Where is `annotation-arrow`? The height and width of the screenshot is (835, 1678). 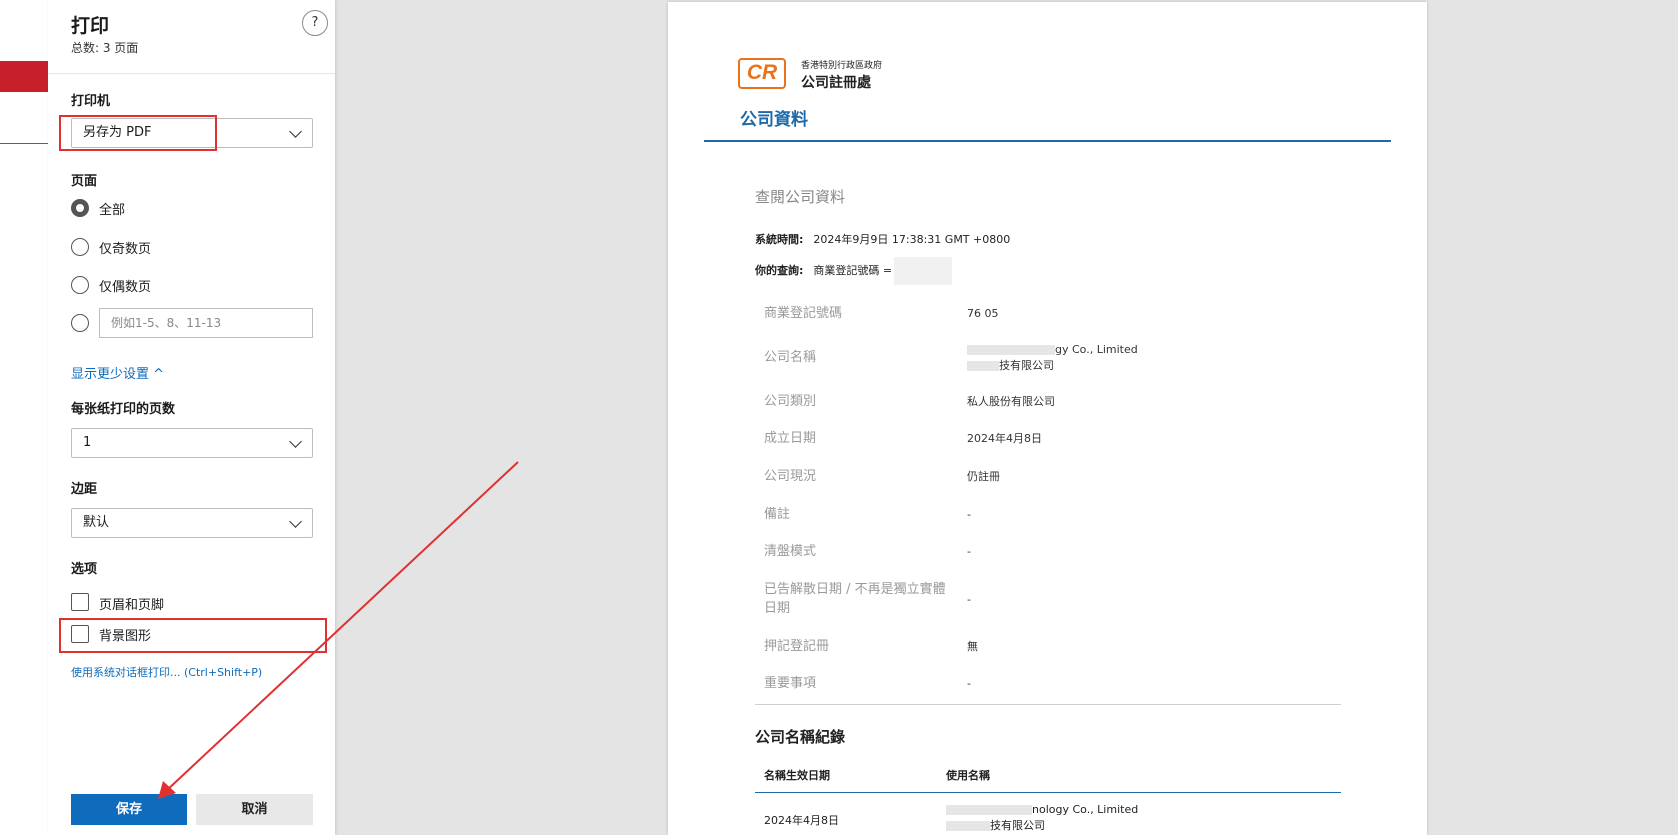 annotation-arrow is located at coordinates (338, 630).